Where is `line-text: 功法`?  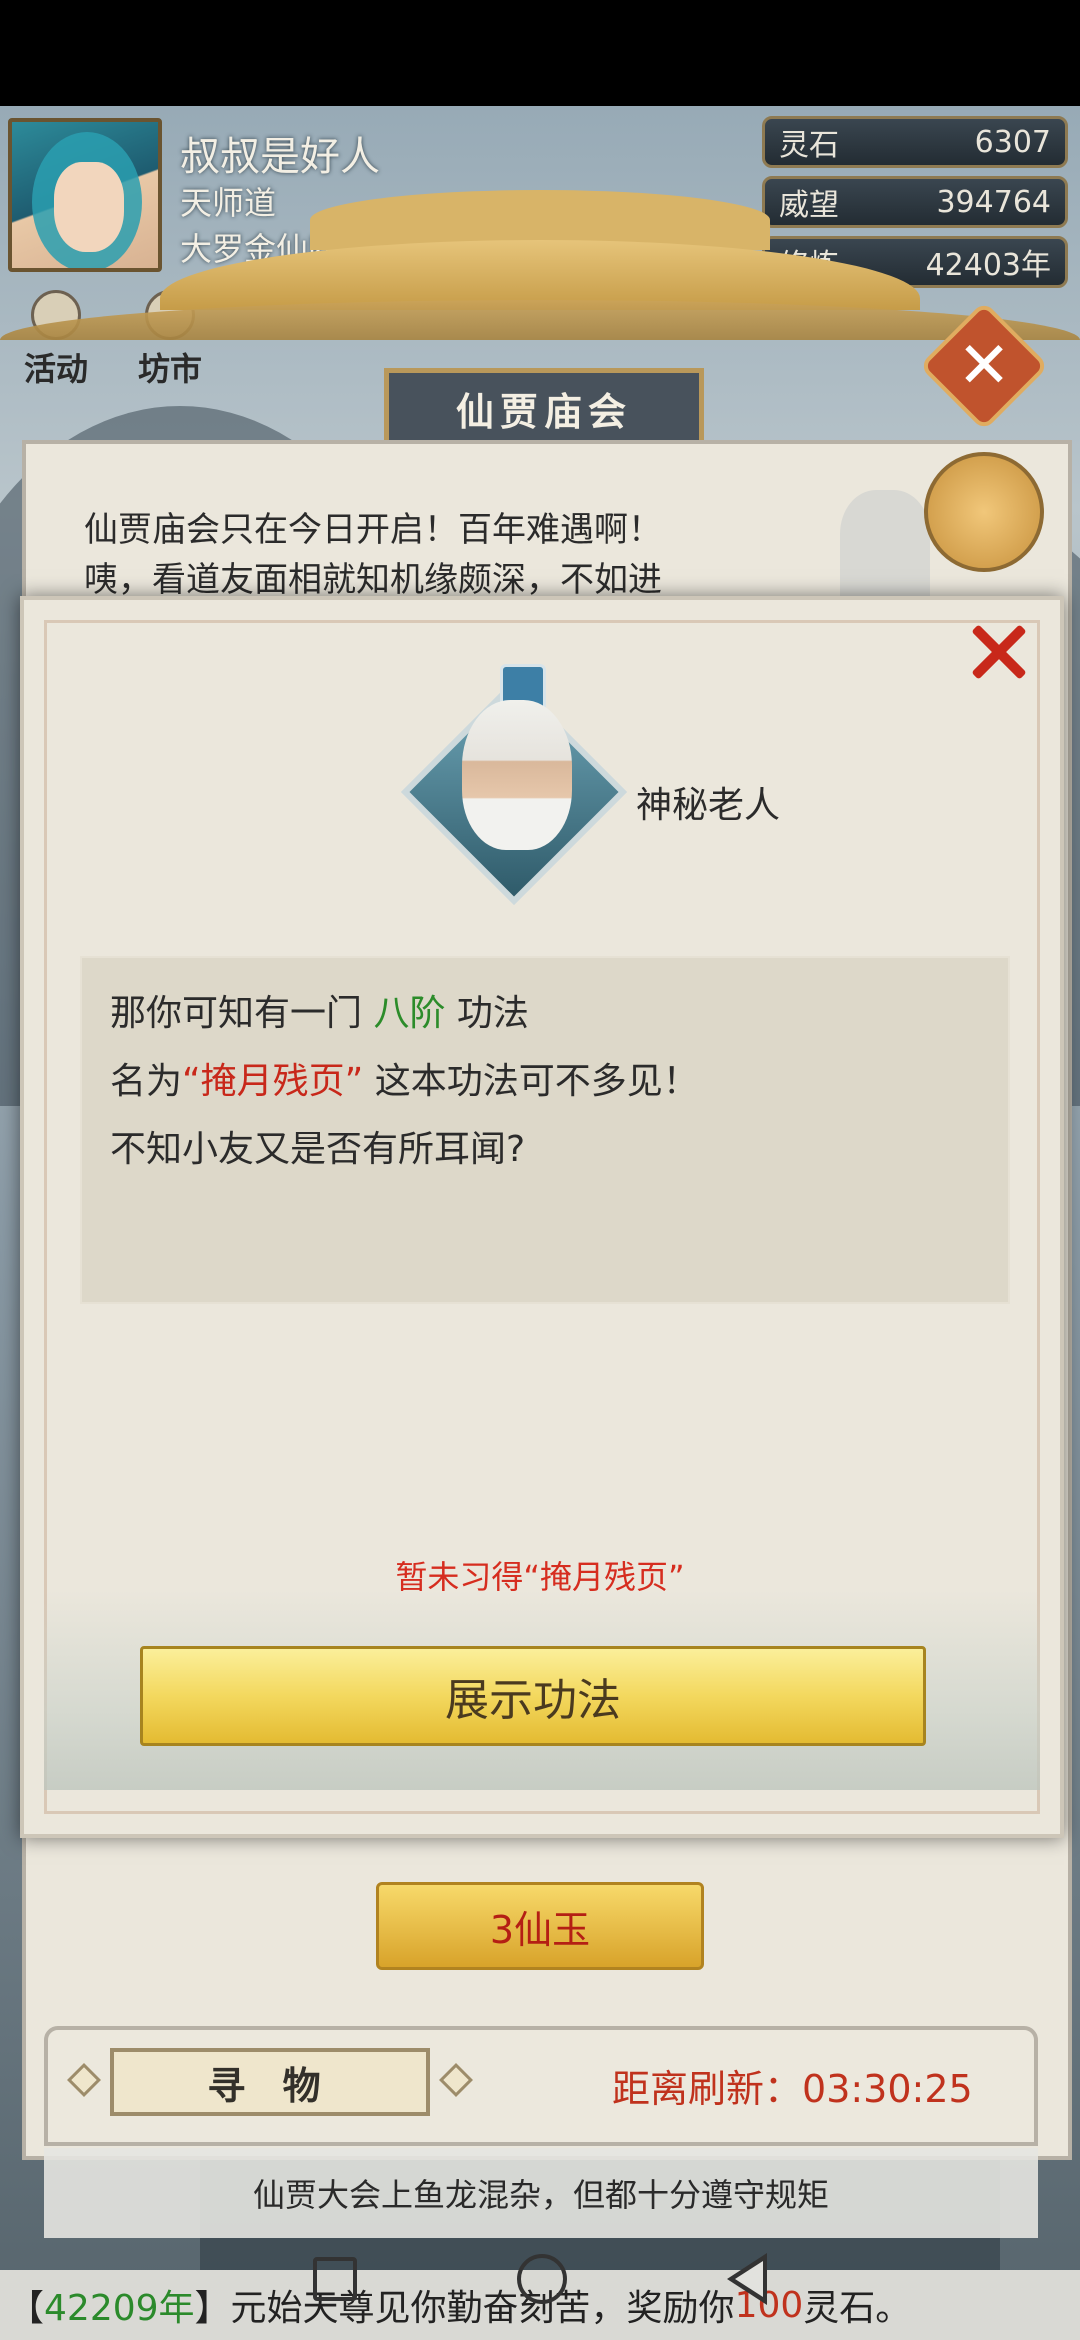 line-text: 功法 is located at coordinates (487, 1013).